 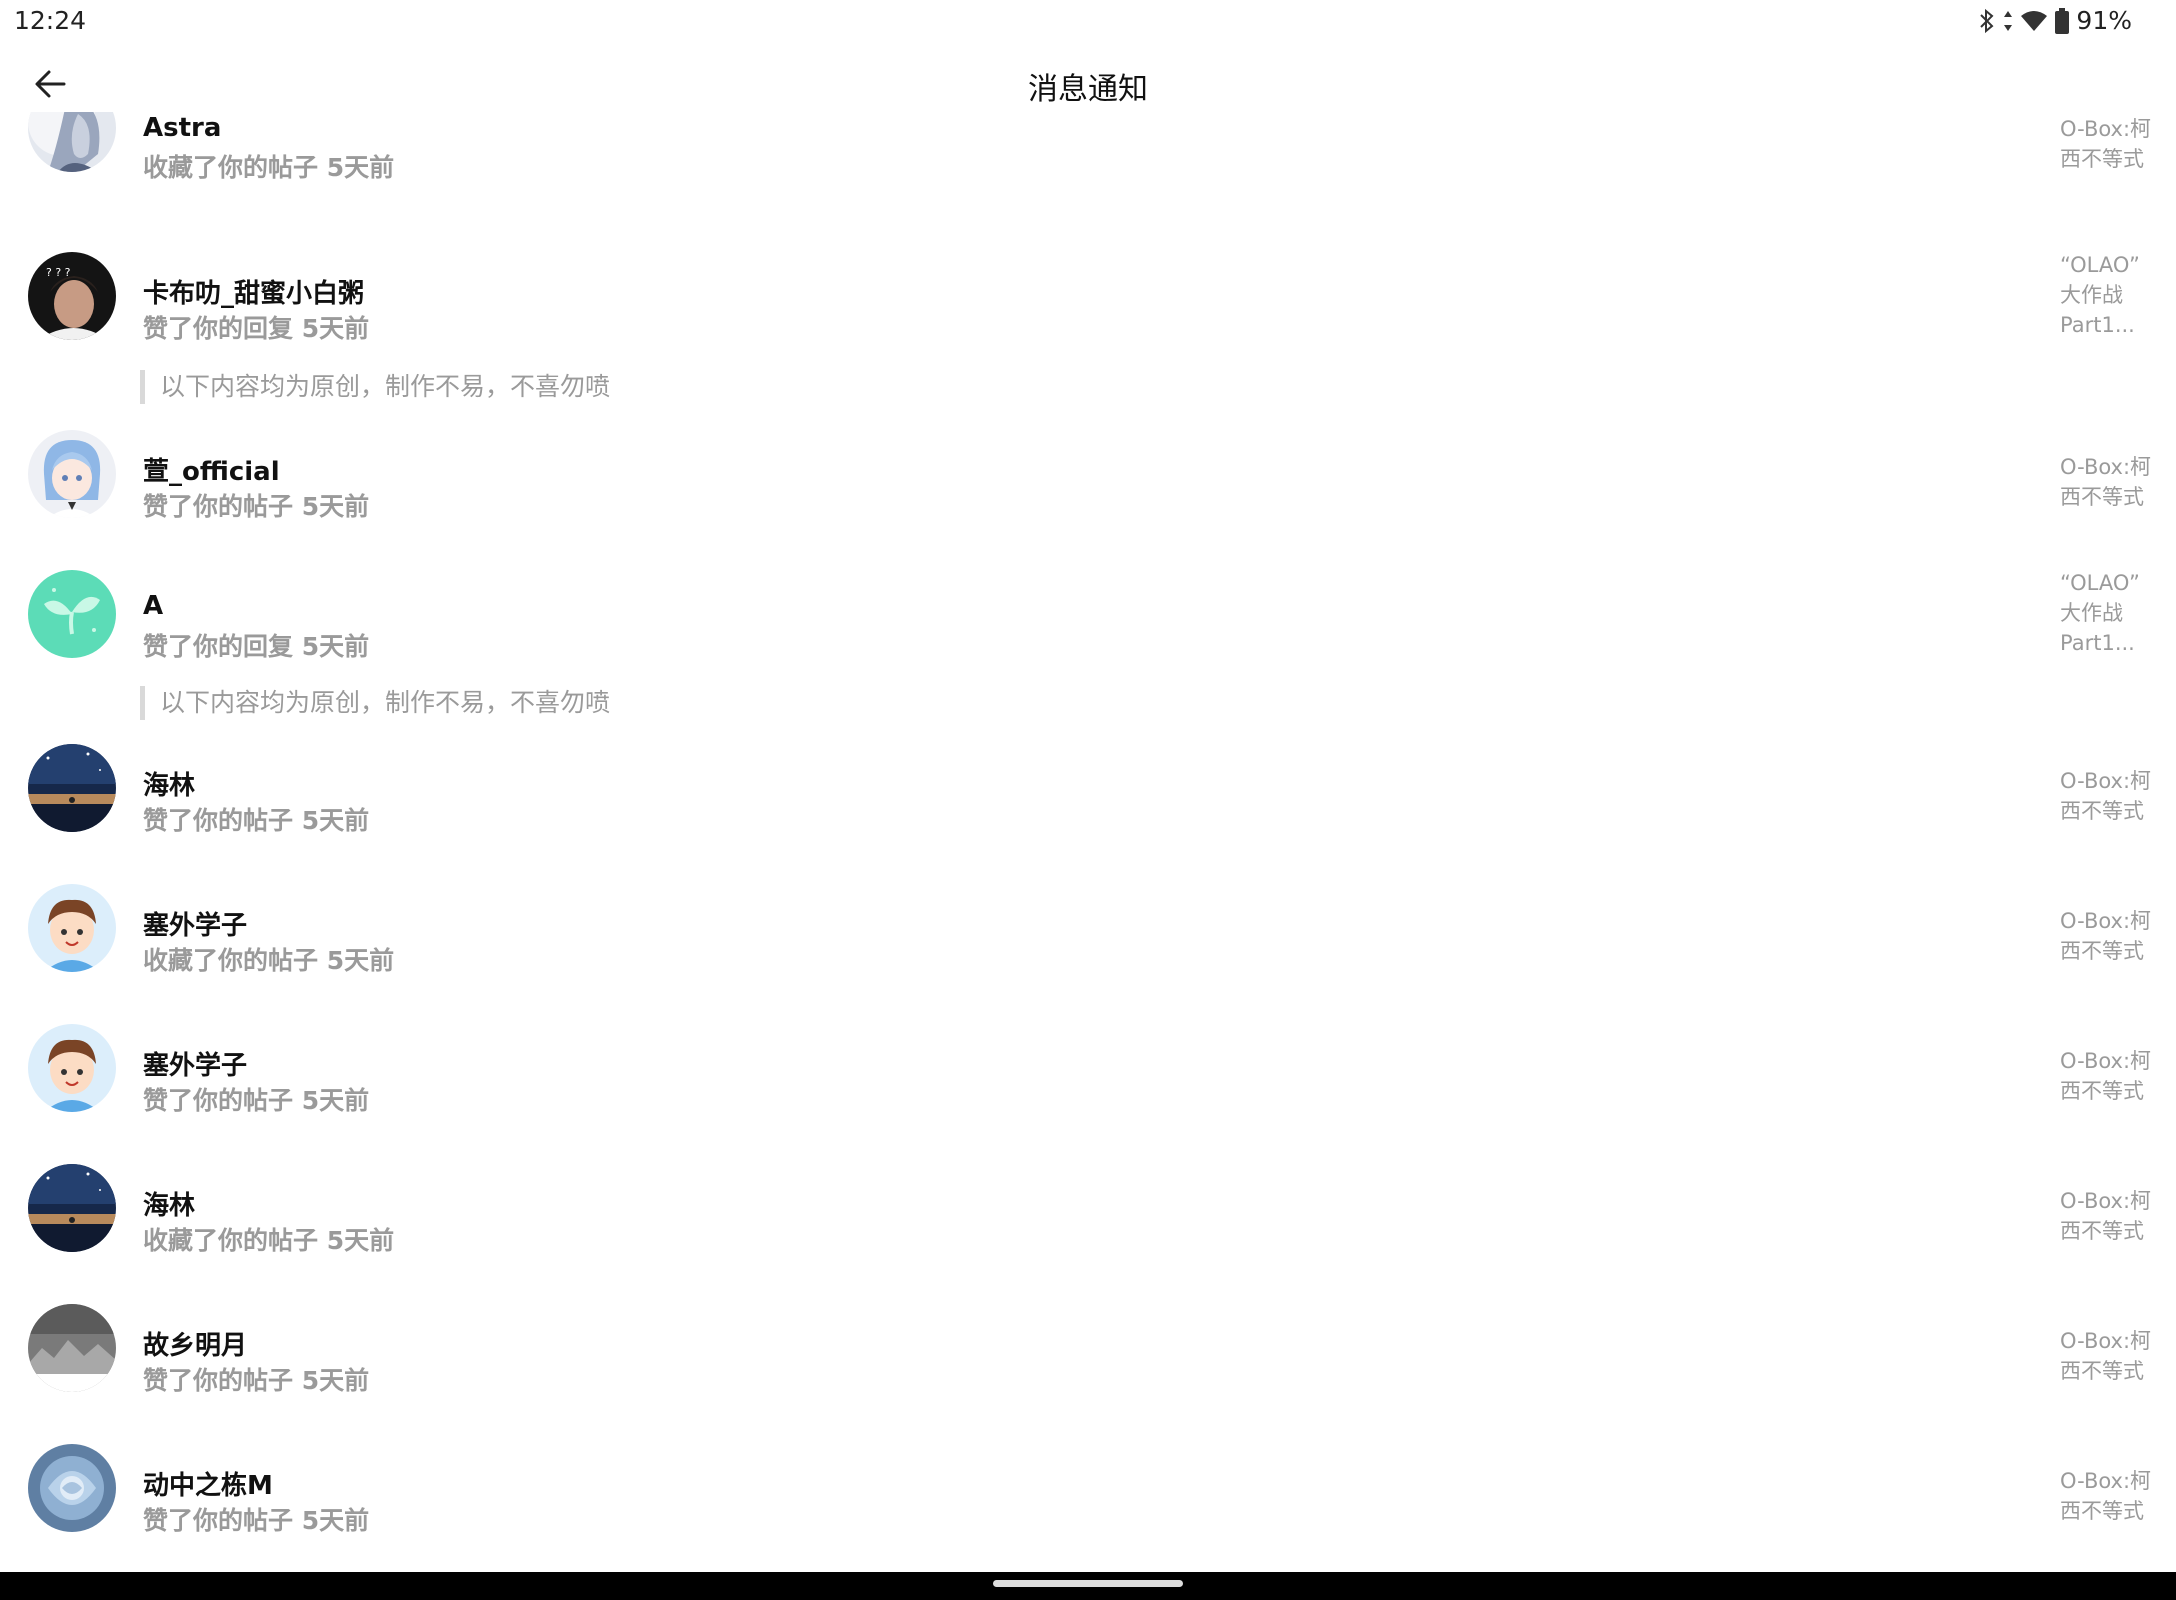 I want to click on status-time: 12:24, so click(x=50, y=20).